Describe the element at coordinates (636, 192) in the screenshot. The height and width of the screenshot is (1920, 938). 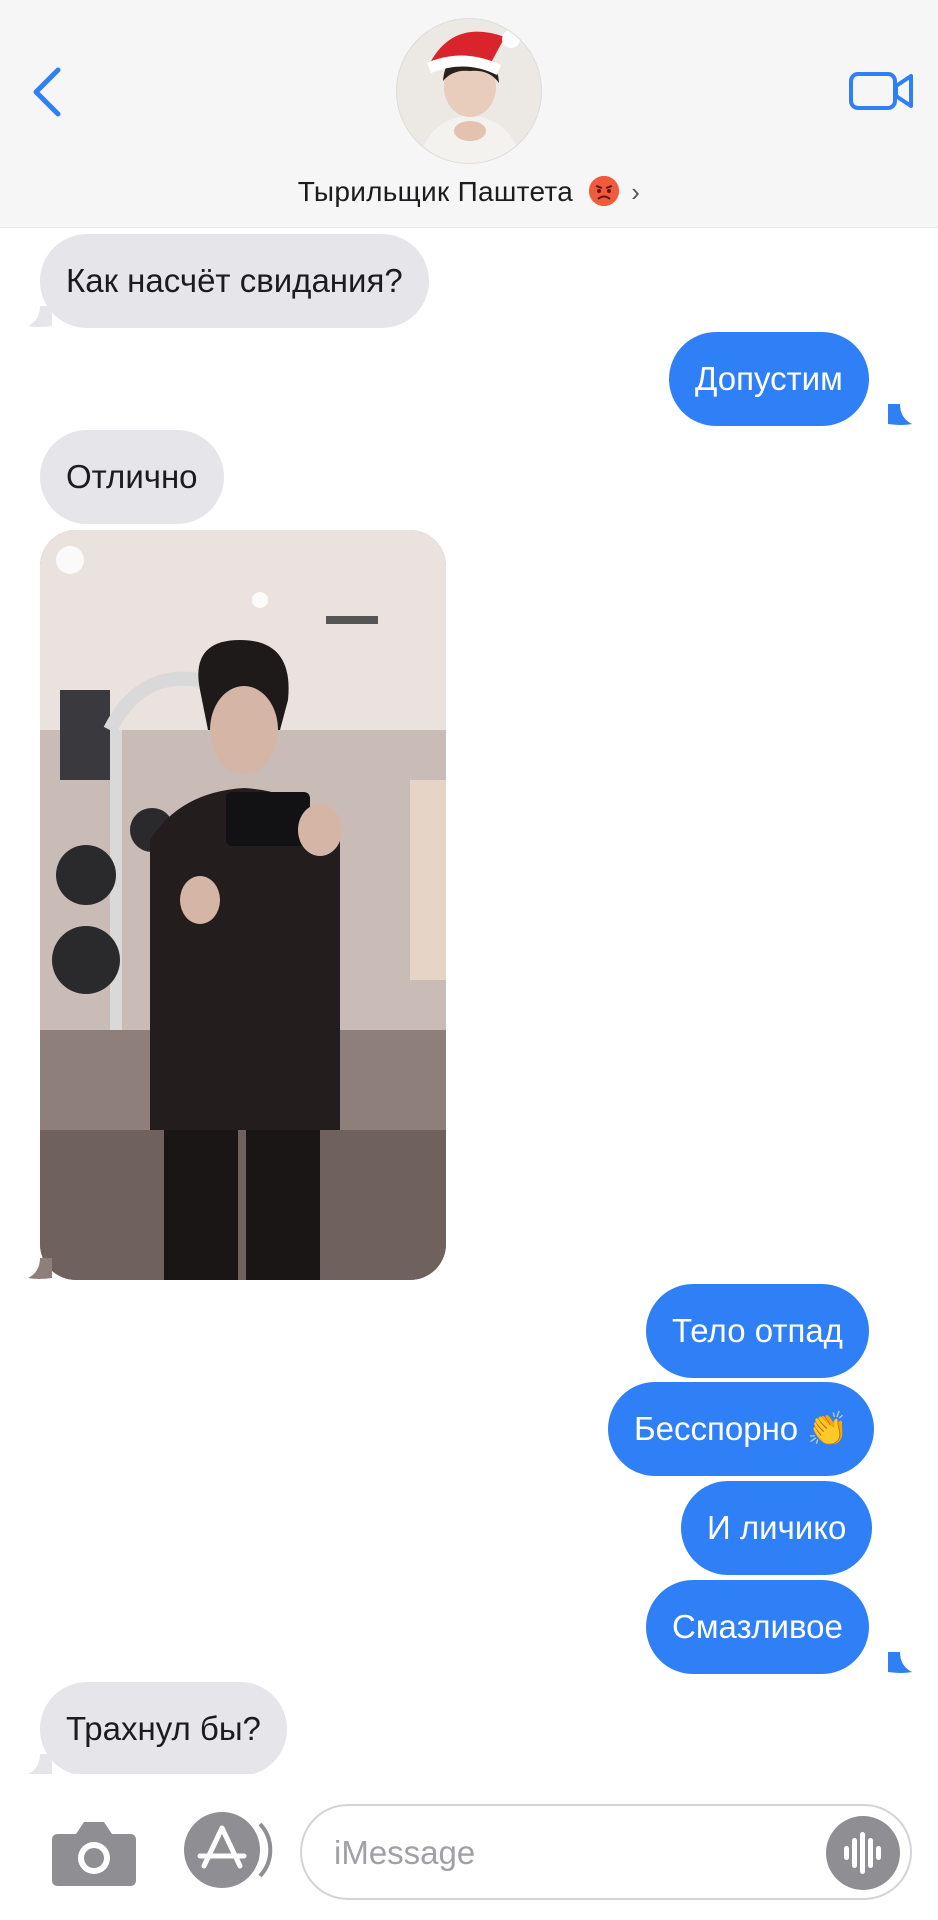
I see `chevron-right-icon: ›` at that location.